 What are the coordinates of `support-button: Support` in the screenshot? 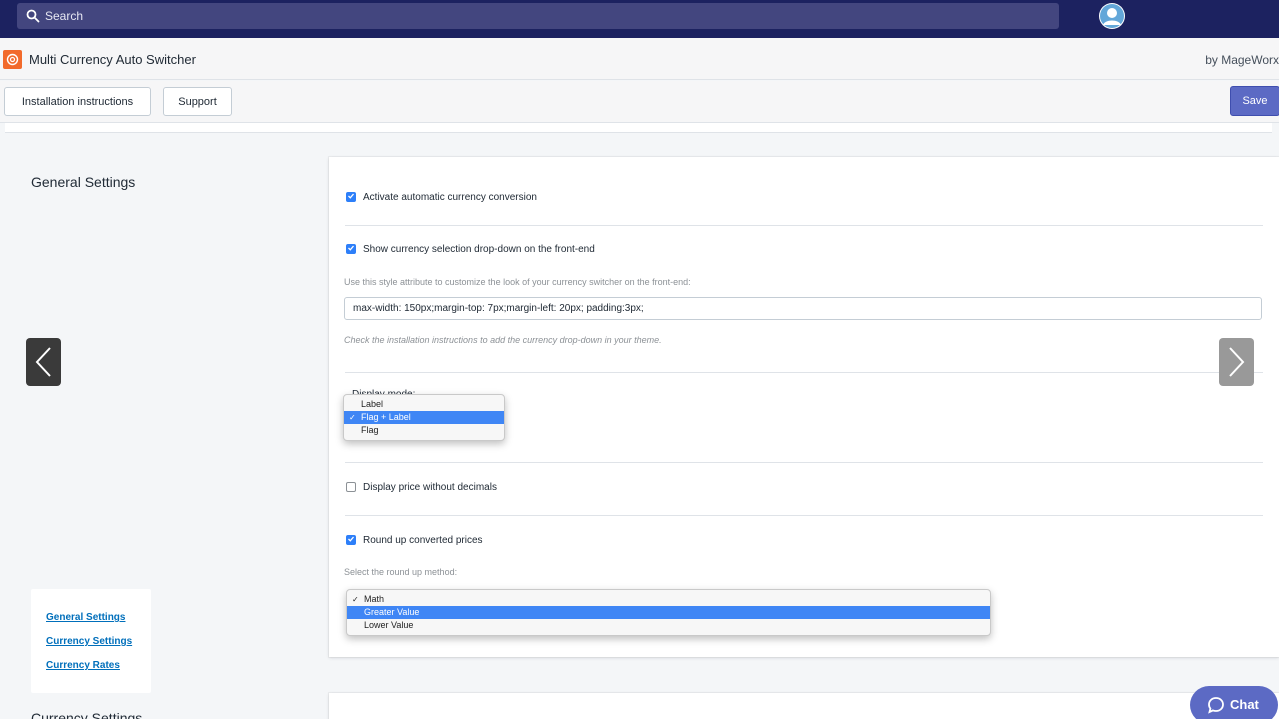 It's located at (197, 101).